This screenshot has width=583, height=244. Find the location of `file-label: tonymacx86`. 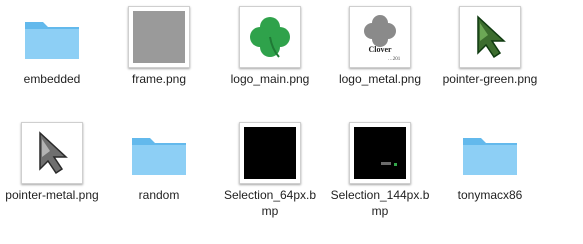

file-label: tonymacx86 is located at coordinates (490, 195).